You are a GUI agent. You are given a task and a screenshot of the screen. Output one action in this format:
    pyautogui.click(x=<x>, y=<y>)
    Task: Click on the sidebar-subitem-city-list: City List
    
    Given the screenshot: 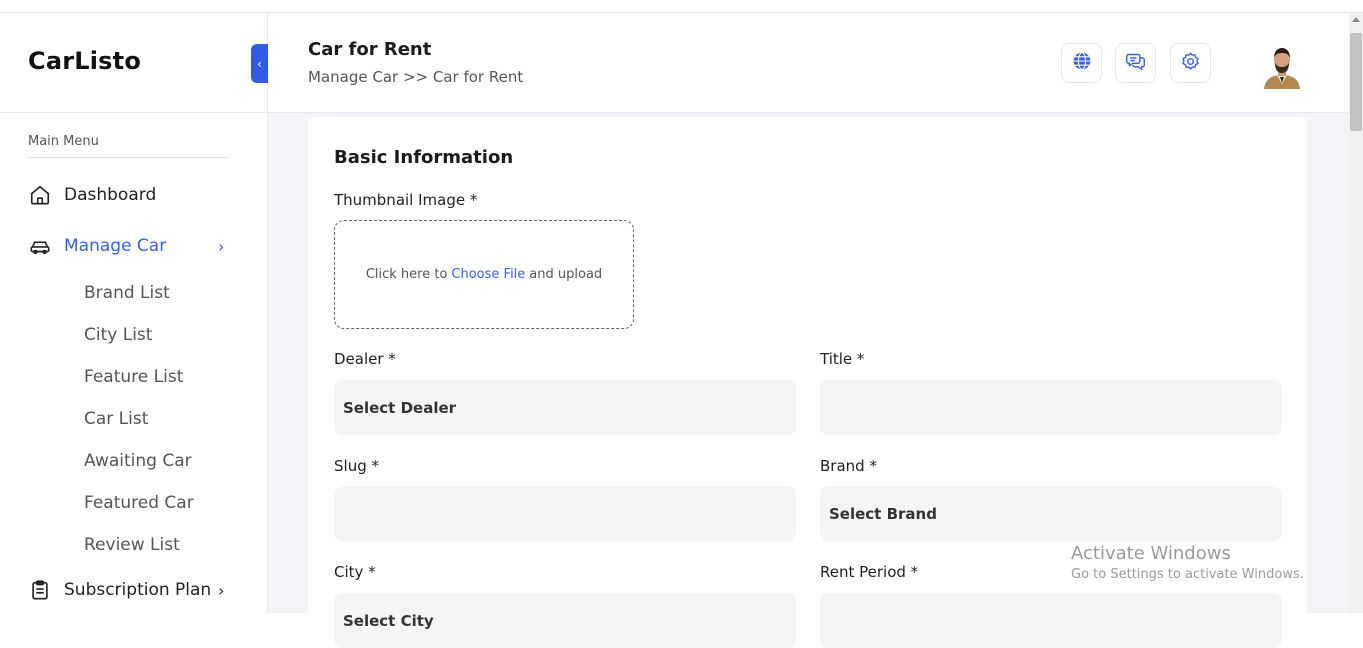 What is the action you would take?
    pyautogui.click(x=118, y=335)
    